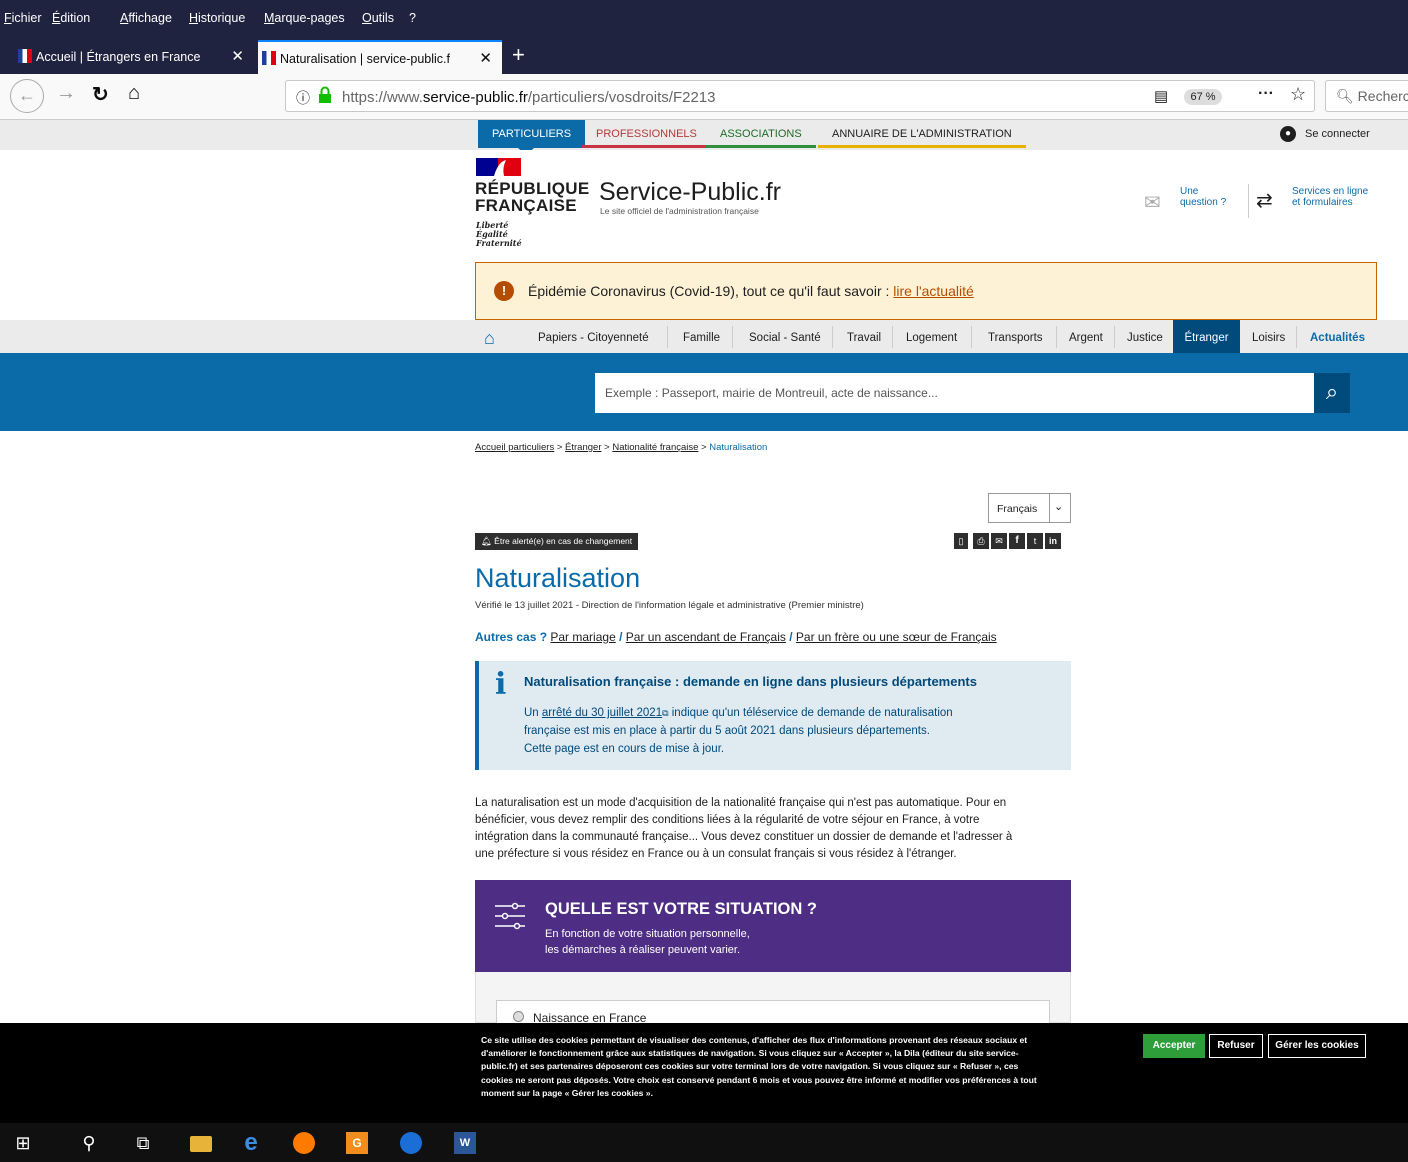 This screenshot has width=1408, height=1162. What do you see at coordinates (498, 167) in the screenshot?
I see `marianne-logo-icon` at bounding box center [498, 167].